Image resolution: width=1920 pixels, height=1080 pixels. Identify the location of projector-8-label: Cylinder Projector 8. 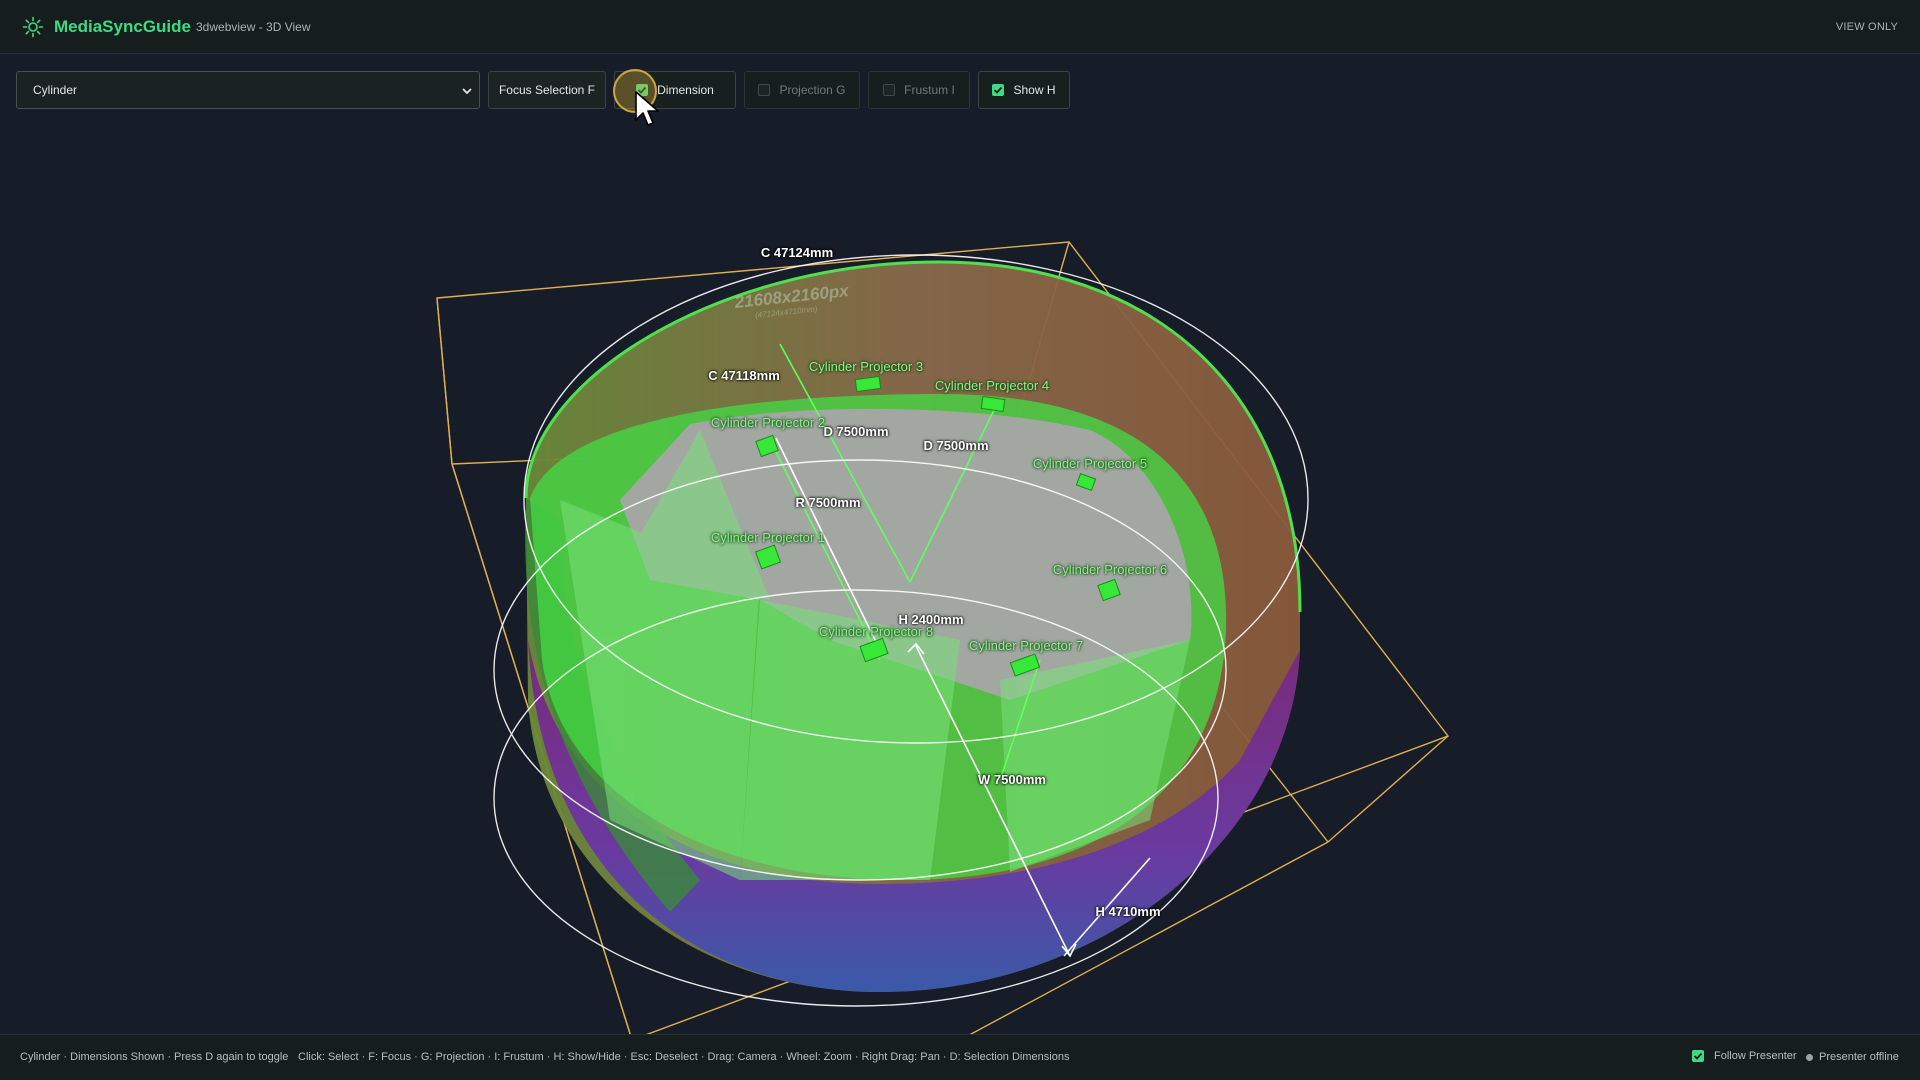
(876, 632).